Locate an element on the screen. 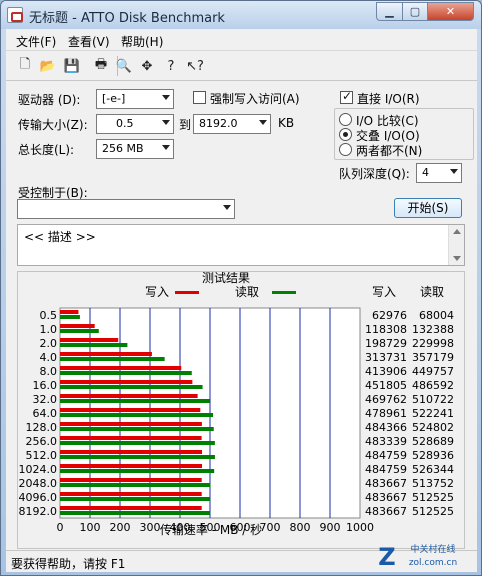  read-value: 522241 is located at coordinates (433, 413).